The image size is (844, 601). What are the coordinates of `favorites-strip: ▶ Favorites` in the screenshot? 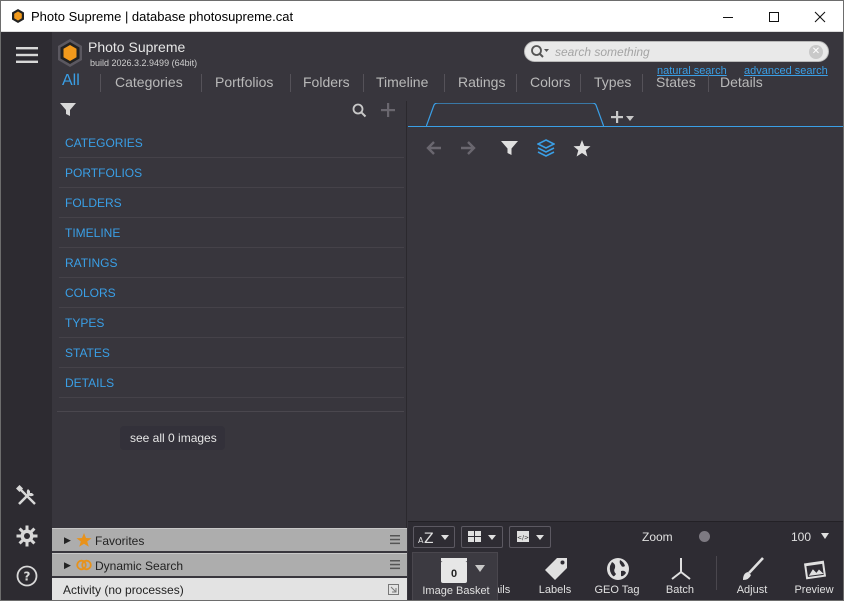 It's located at (229, 539).